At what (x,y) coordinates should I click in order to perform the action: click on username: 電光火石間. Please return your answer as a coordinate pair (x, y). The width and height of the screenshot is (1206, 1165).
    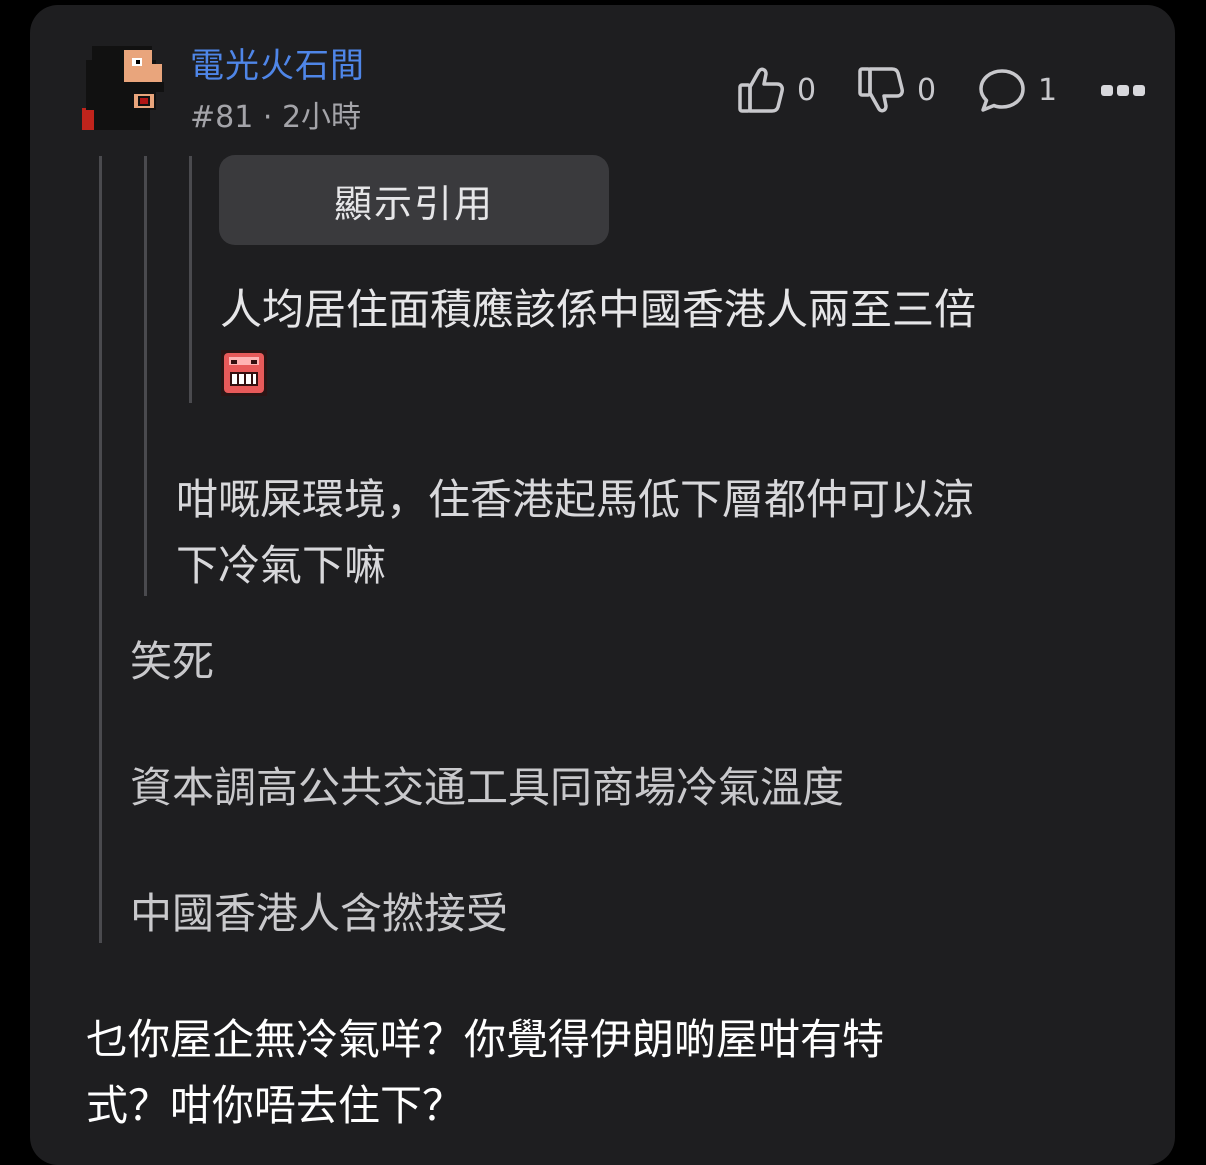
    Looking at the image, I should click on (277, 62).